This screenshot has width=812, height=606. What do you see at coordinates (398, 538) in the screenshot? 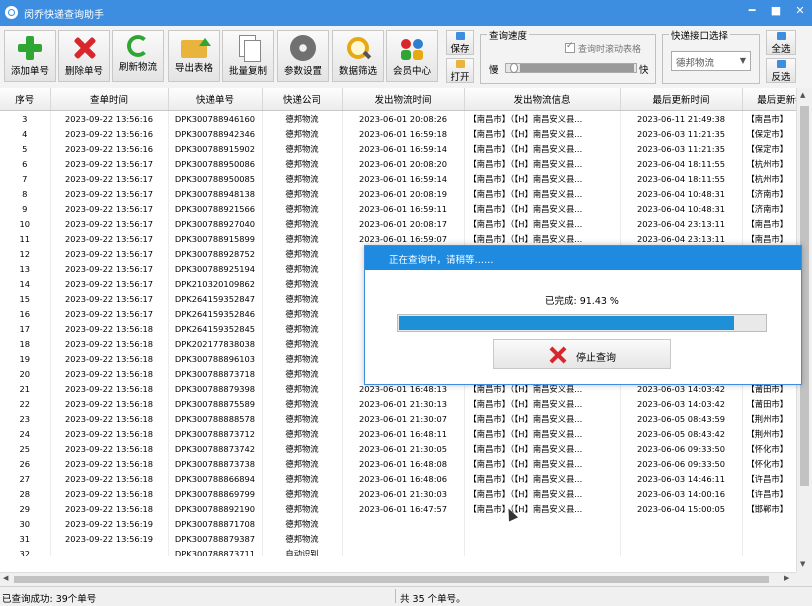
I see `table-row: 31 2023-09-22 13:56:19 DPK300788879387 德邦物流` at bounding box center [398, 538].